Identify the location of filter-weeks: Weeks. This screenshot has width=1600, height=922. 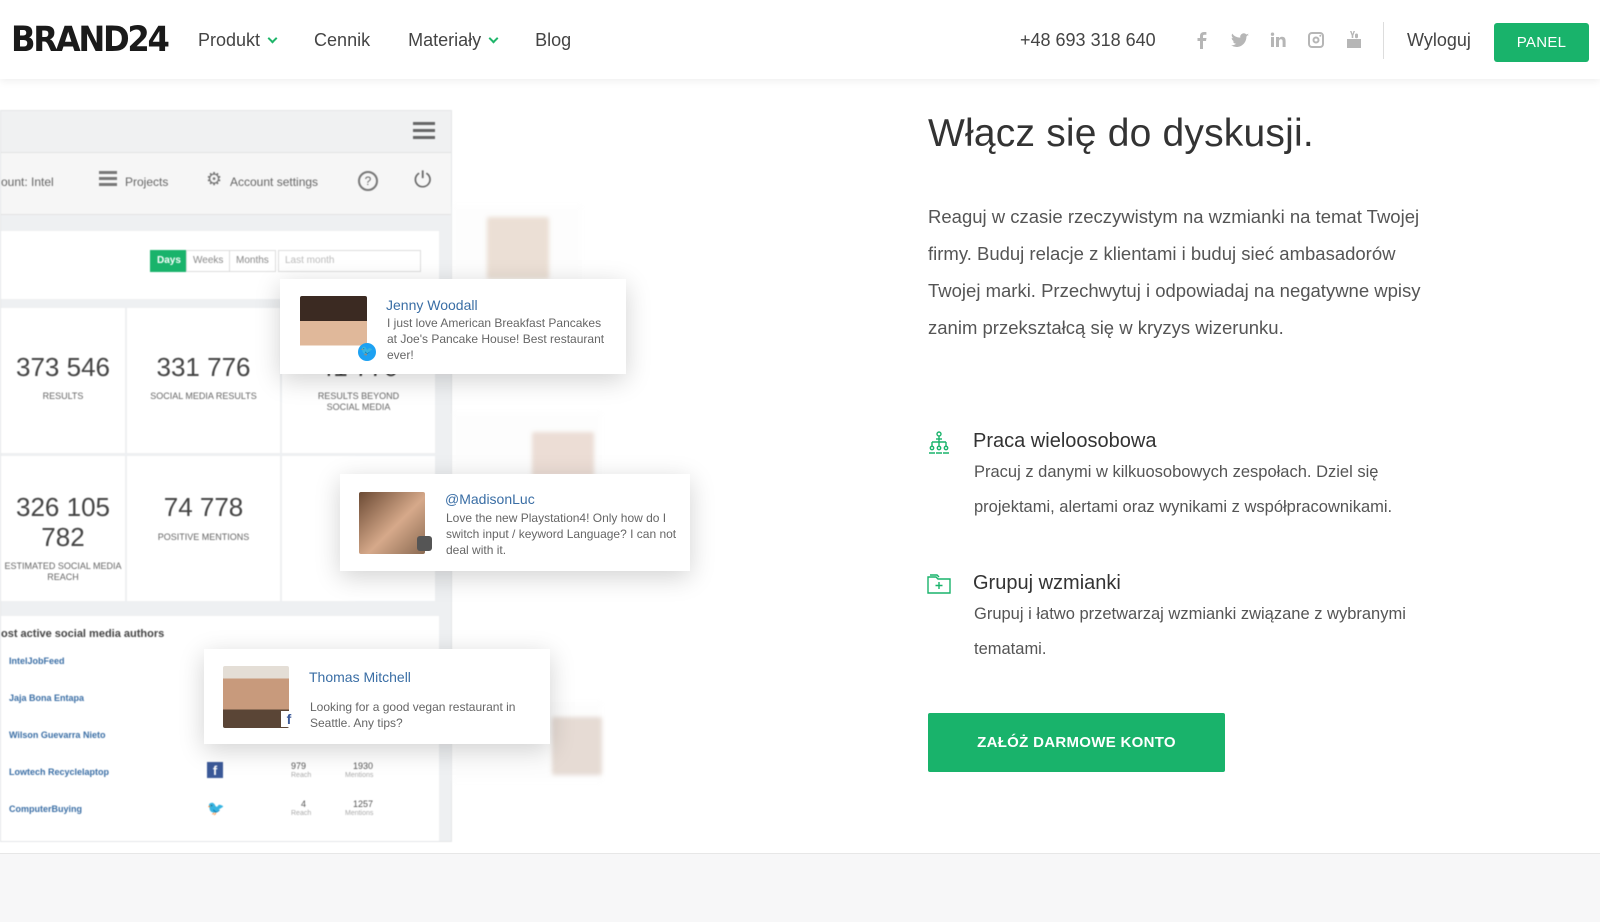
(208, 261).